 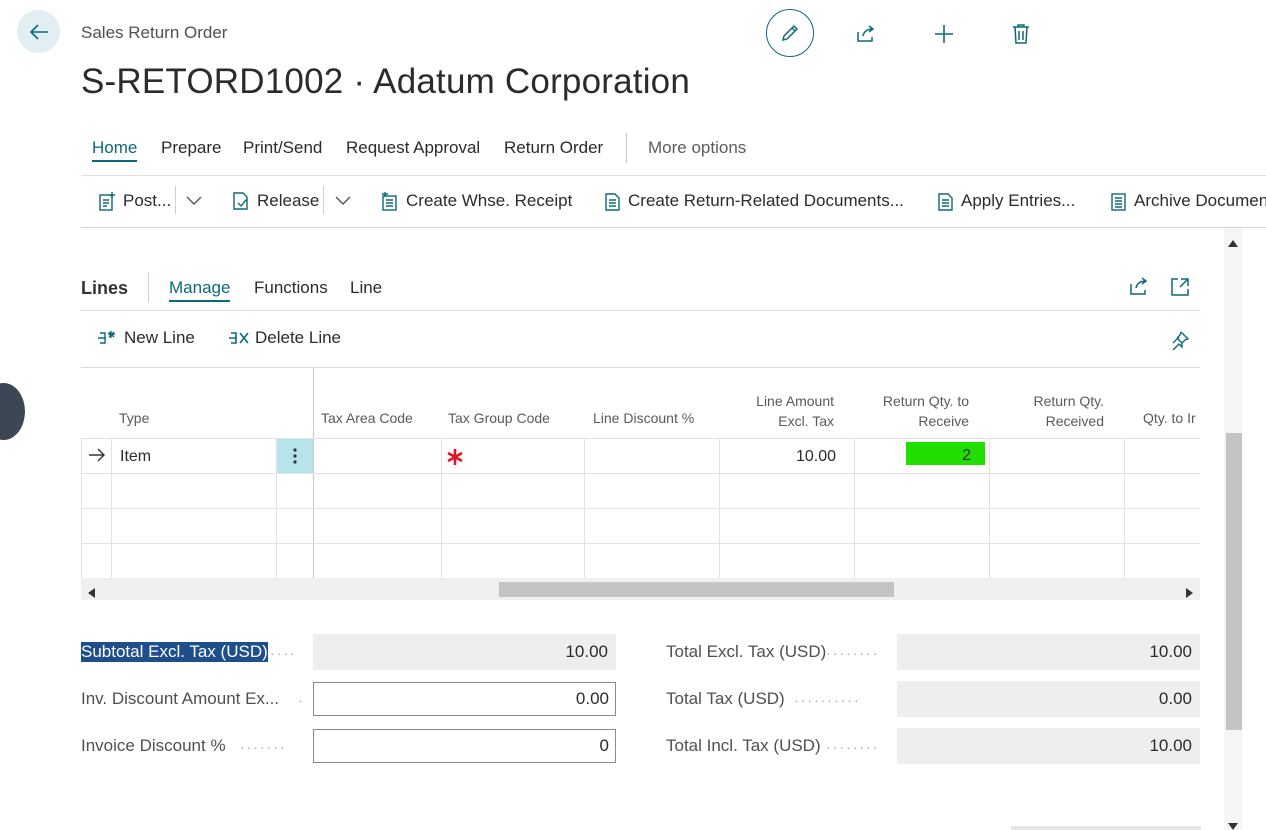 What do you see at coordinates (643, 418) in the screenshot?
I see `col-header-line-discount: Line Discount %` at bounding box center [643, 418].